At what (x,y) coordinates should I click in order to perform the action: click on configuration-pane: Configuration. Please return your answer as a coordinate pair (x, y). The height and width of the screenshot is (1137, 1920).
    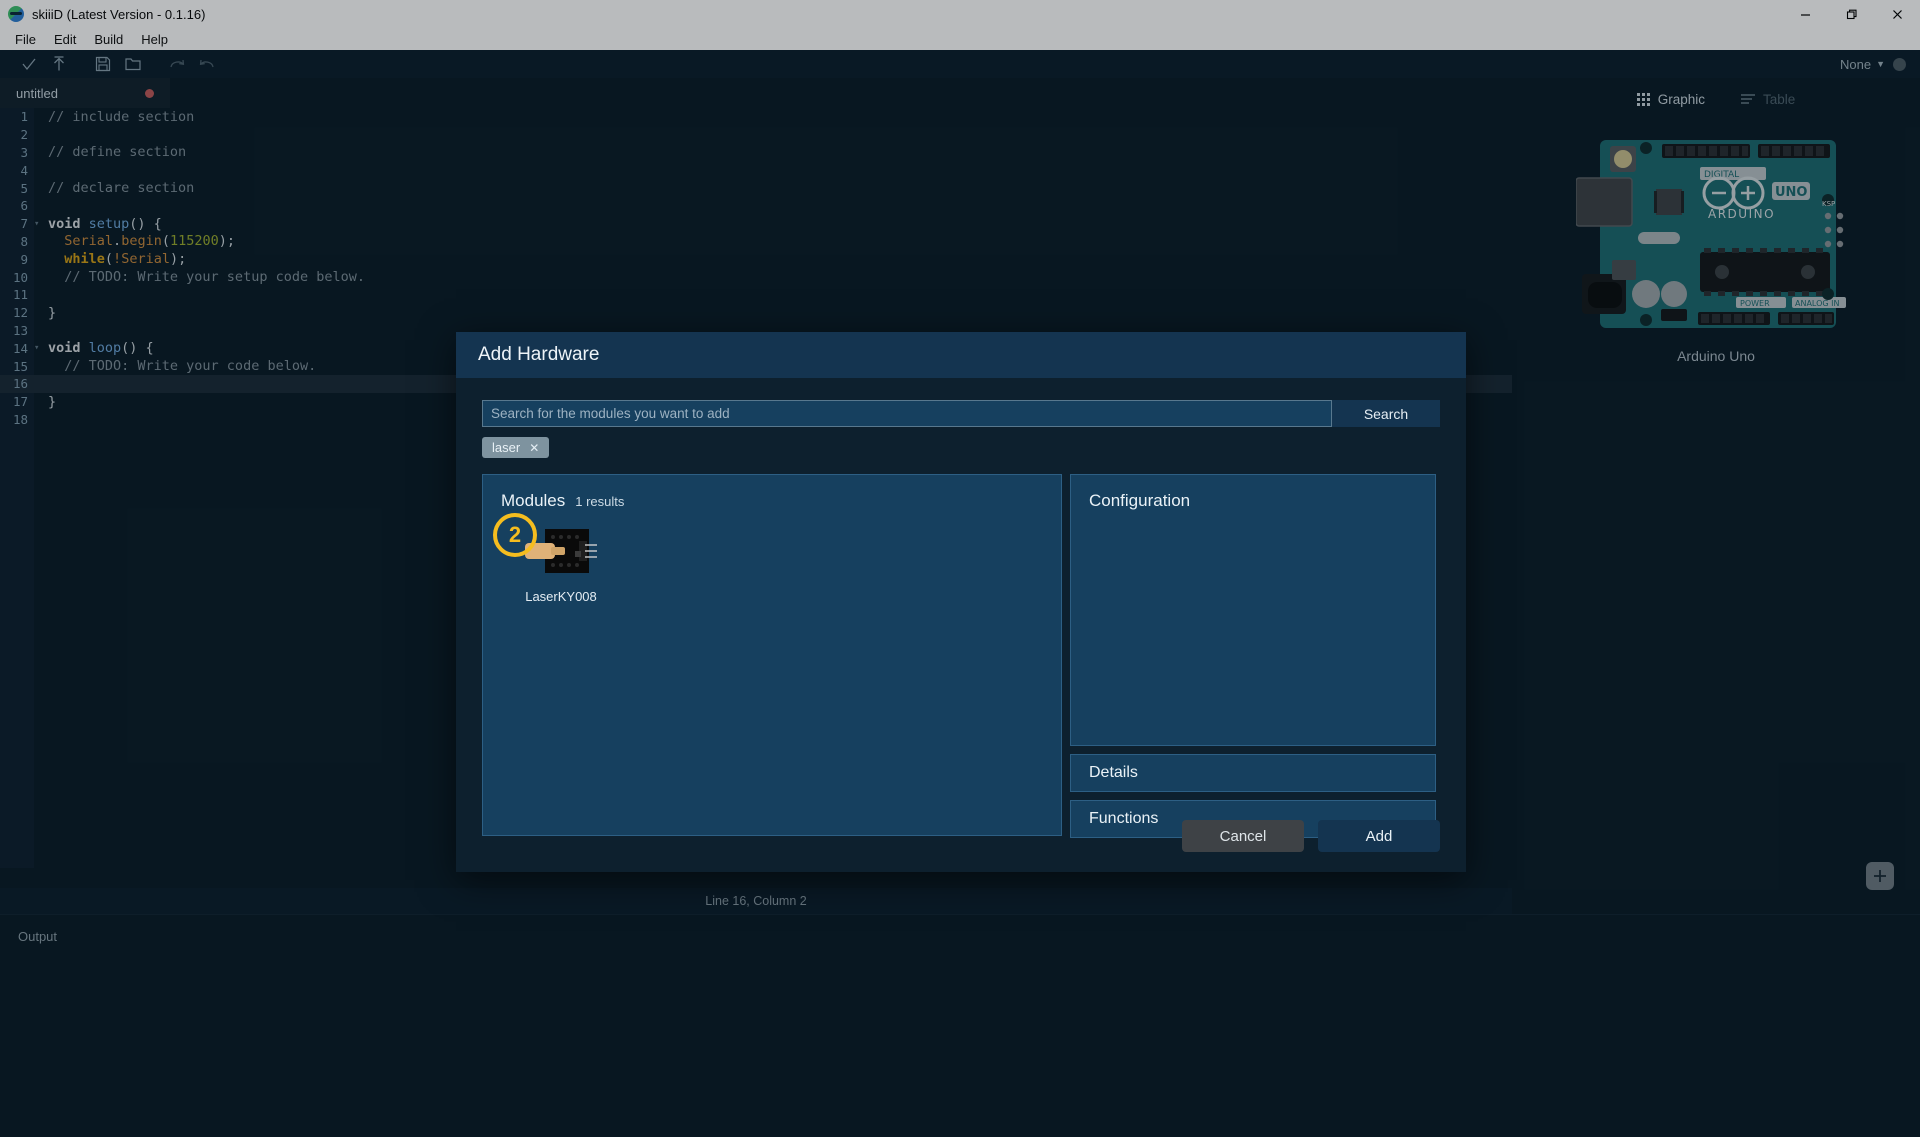
    Looking at the image, I should click on (1253, 610).